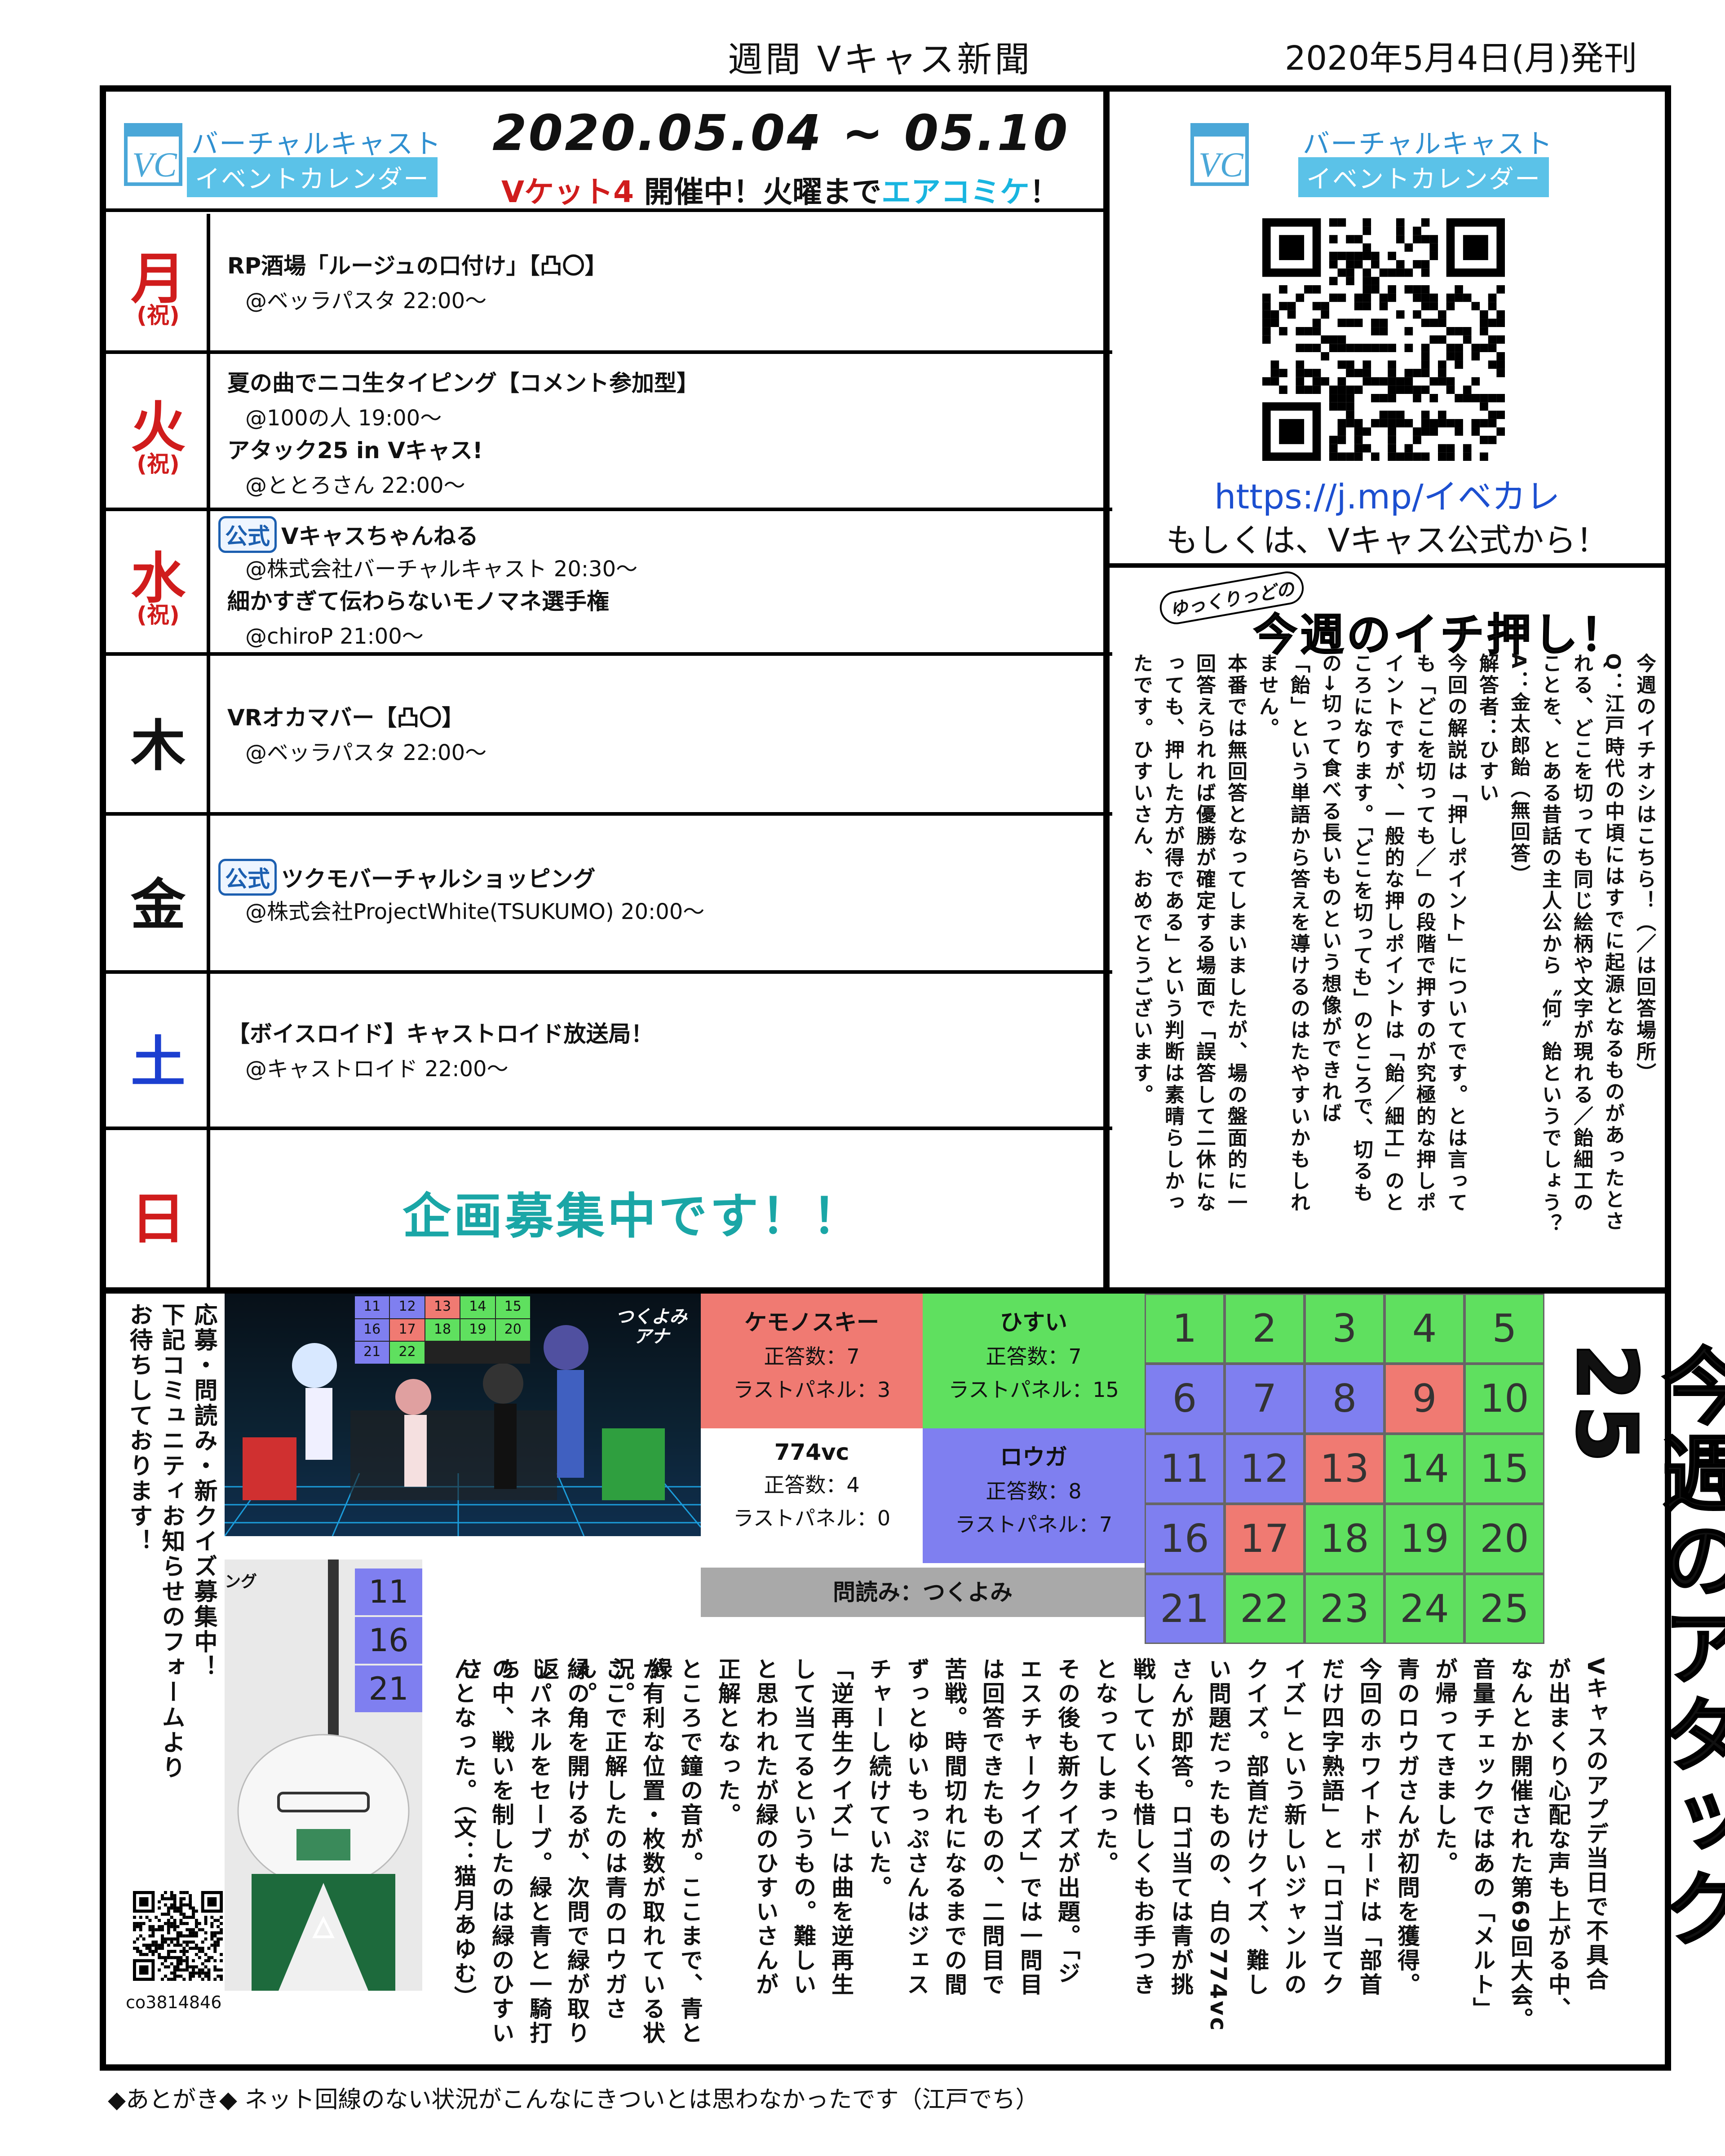 The height and width of the screenshot is (2156, 1725). Describe the element at coordinates (916, 1827) in the screenshot. I see `text-column: ずっとゆいもっぷさんはジェス` at that location.